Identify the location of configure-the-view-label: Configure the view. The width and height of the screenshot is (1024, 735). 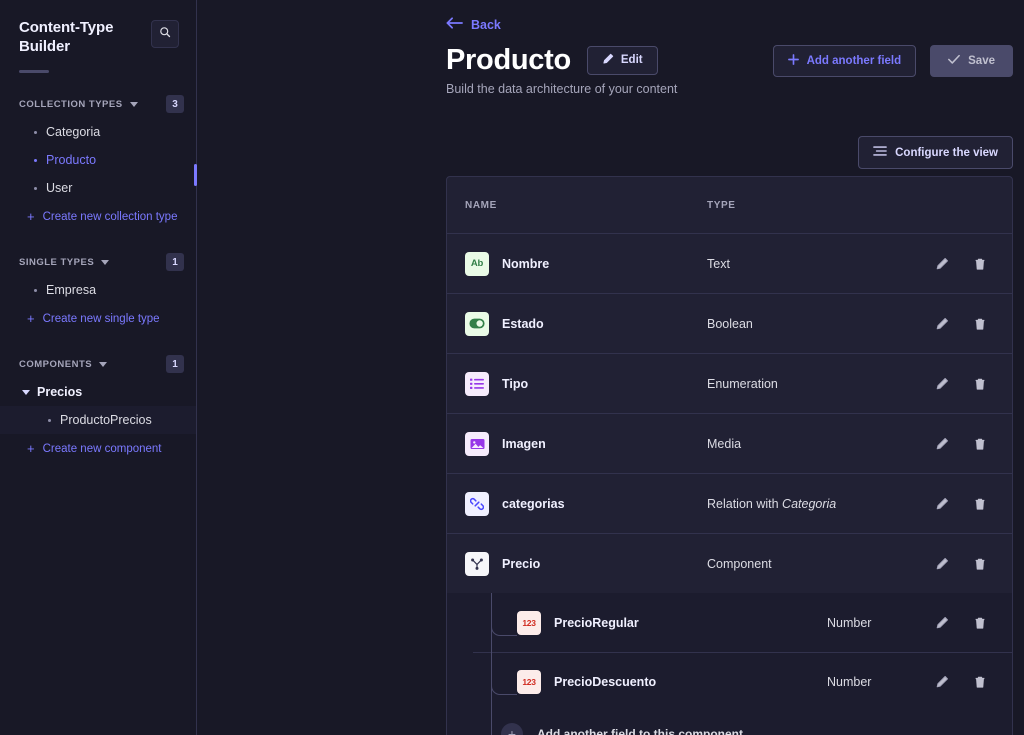
(946, 152).